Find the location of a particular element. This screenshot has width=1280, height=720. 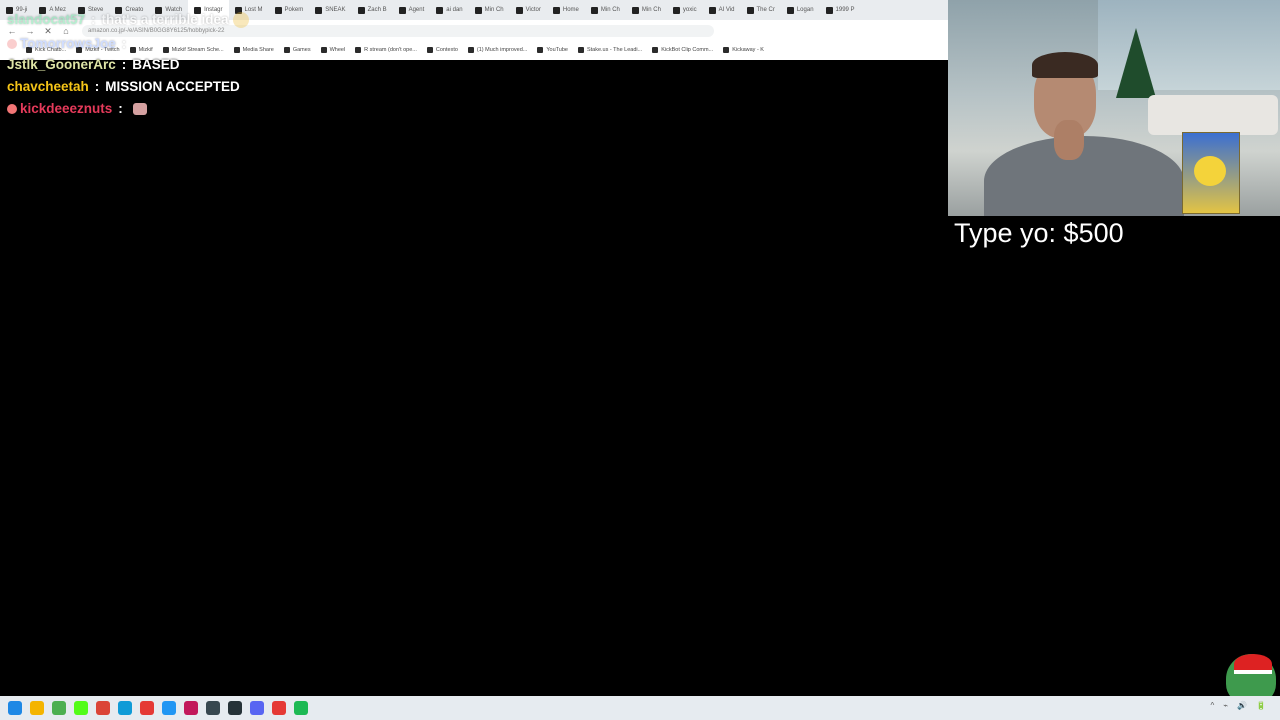

chat-username: kickdeeeznuts is located at coordinates (66, 108).